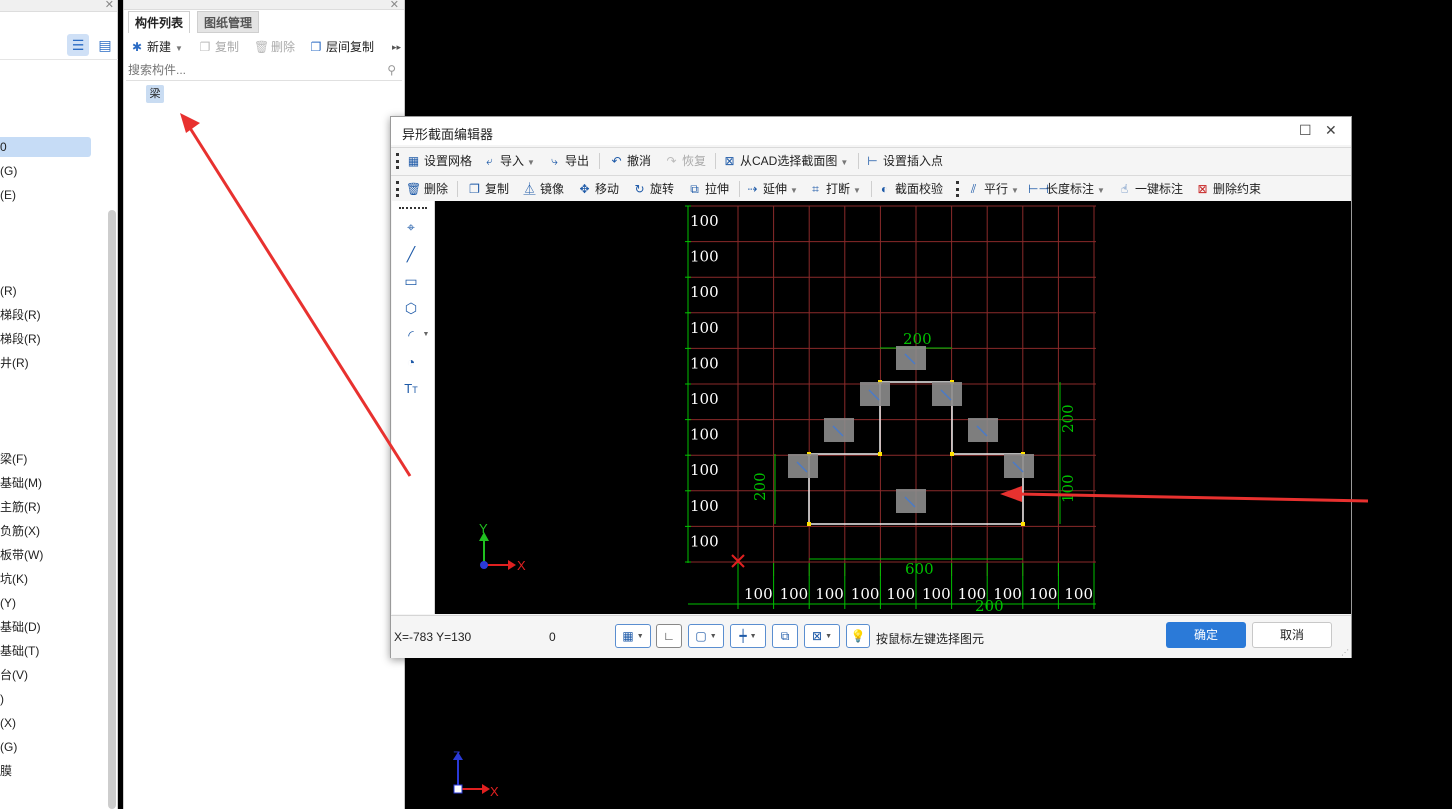 The height and width of the screenshot is (809, 1452). Describe the element at coordinates (159, 22) in the screenshot. I see `tab-component-list: 构件列表` at that location.